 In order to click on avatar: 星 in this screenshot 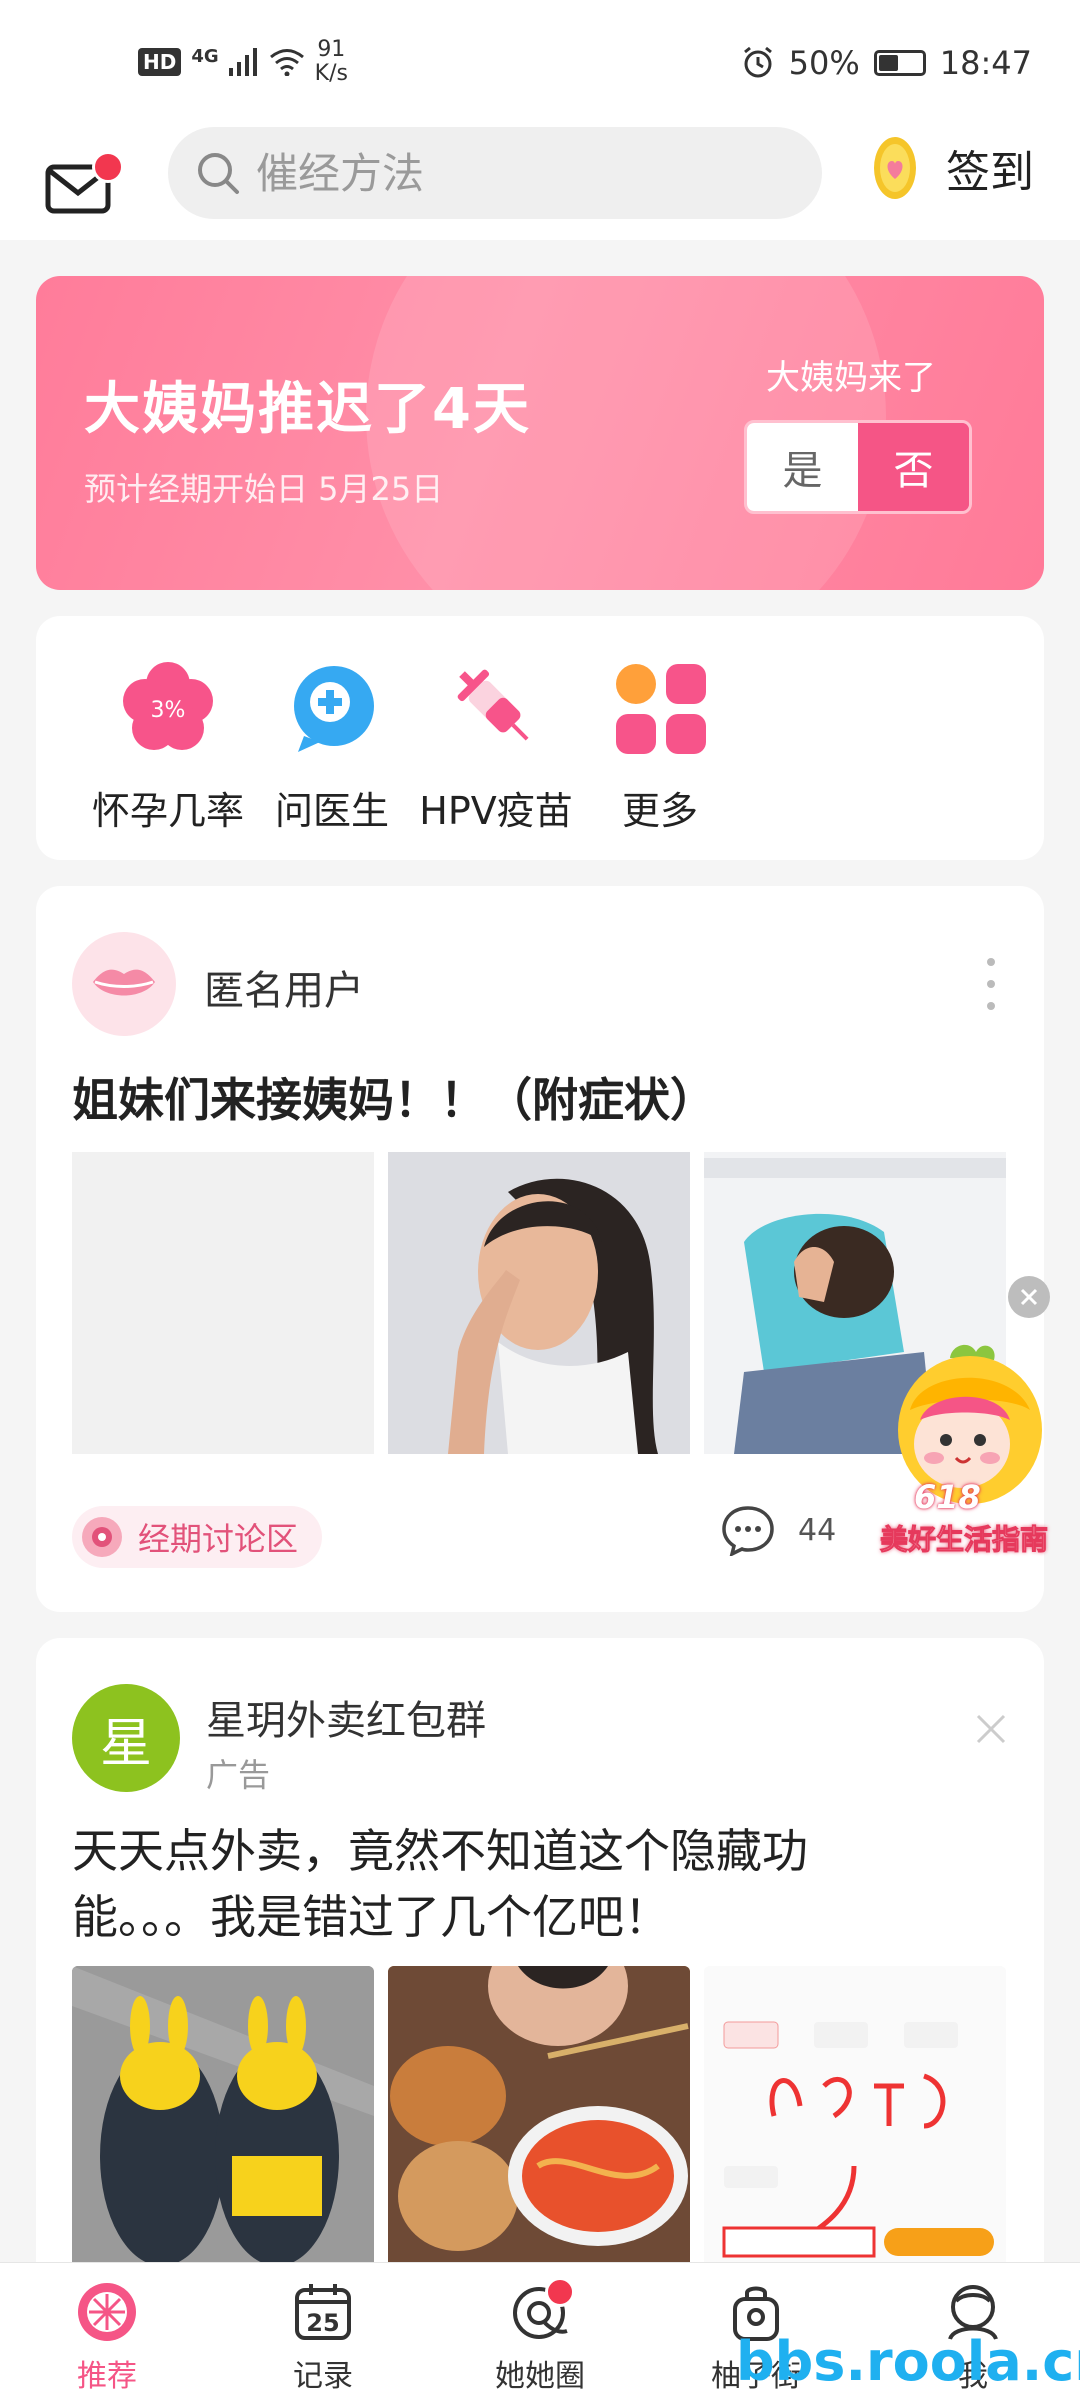, I will do `click(126, 1738)`.